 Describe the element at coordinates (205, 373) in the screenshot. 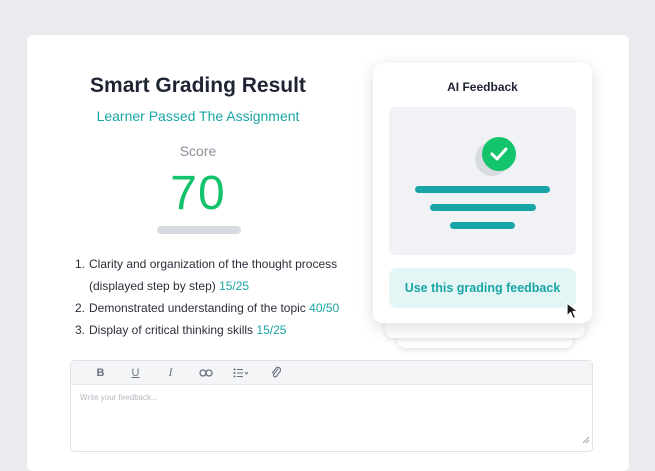

I see `link-icon` at that location.